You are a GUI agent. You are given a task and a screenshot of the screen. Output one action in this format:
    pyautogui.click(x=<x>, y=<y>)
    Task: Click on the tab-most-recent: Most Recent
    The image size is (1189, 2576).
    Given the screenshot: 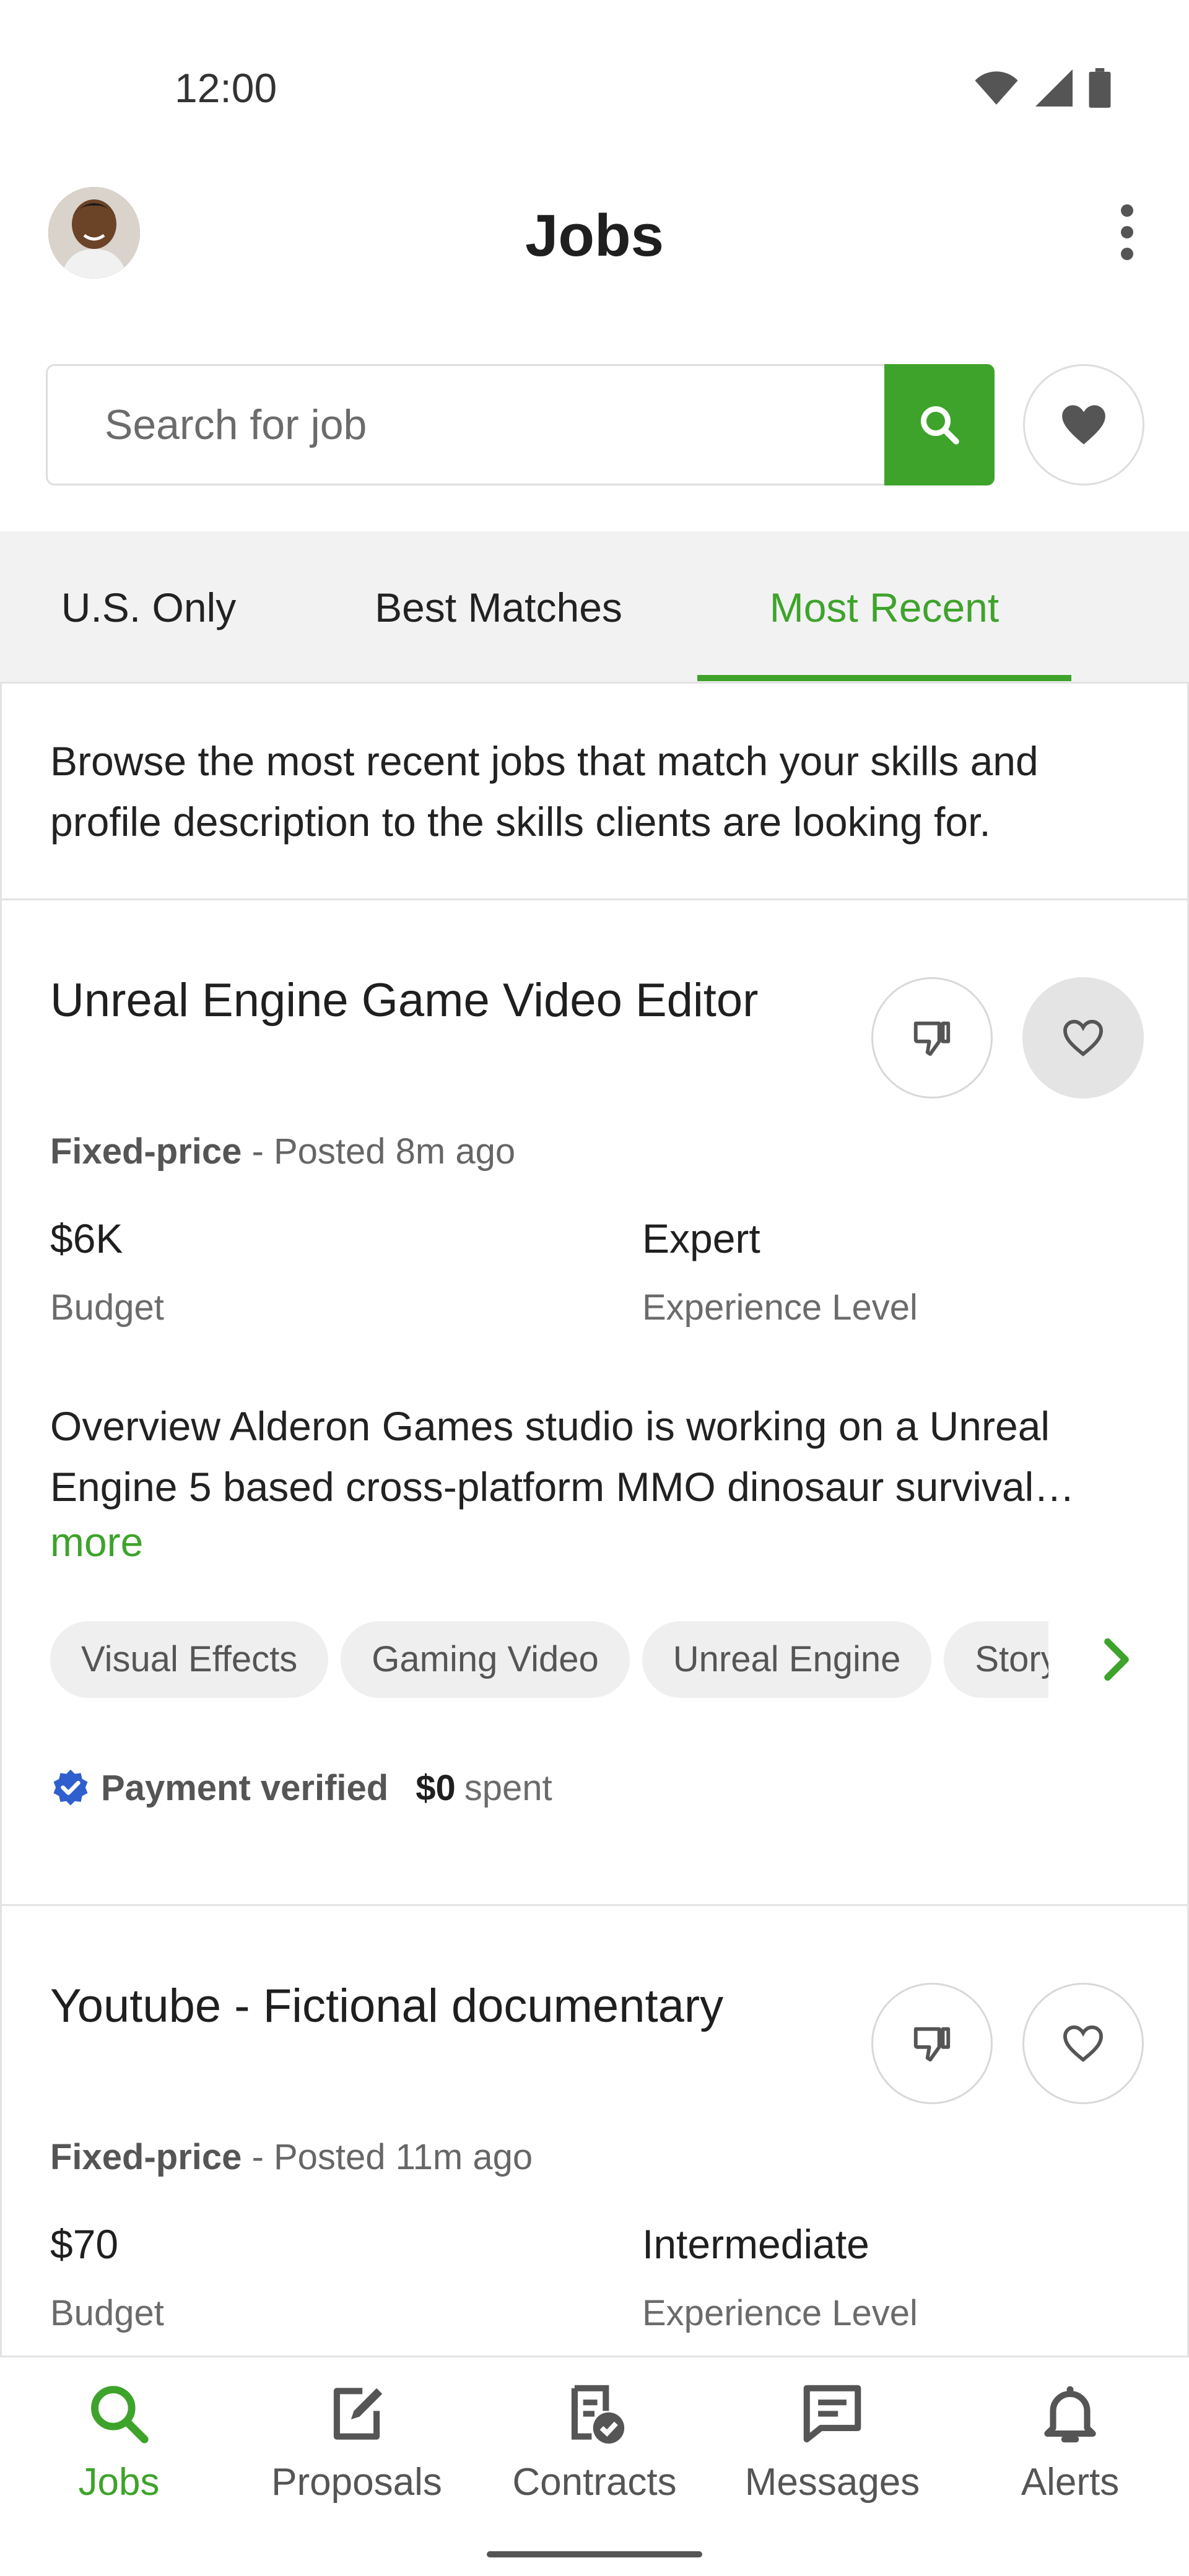 What is the action you would take?
    pyautogui.click(x=884, y=607)
    